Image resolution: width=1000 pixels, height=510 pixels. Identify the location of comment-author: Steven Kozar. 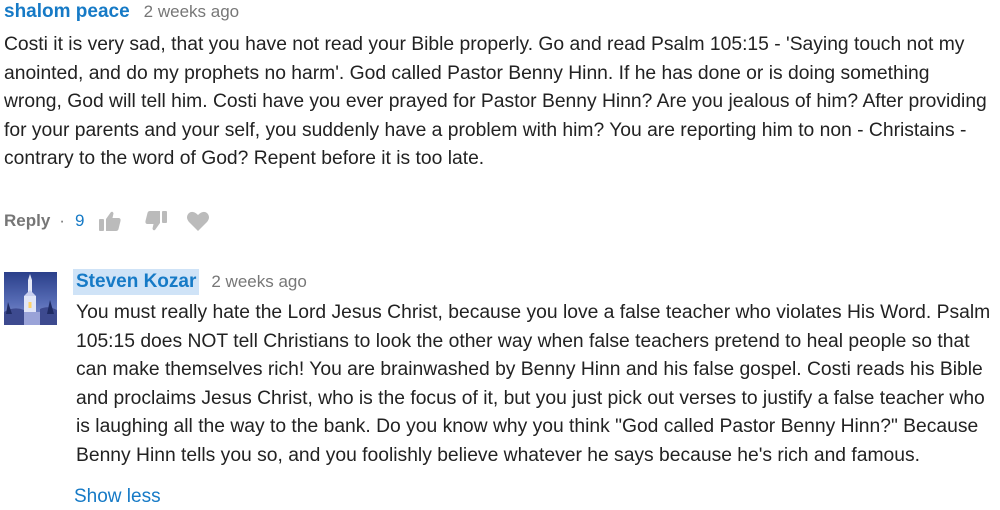
(136, 282).